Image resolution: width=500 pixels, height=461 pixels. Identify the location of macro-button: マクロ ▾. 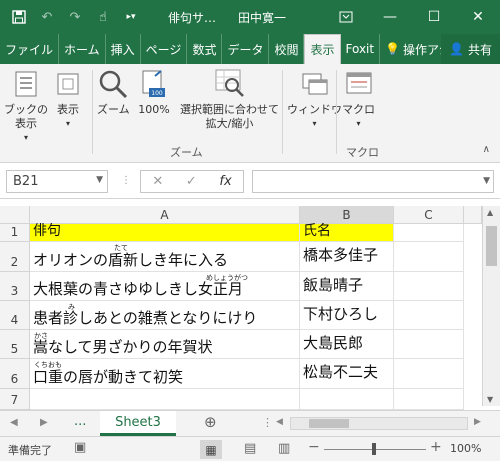
(358, 99).